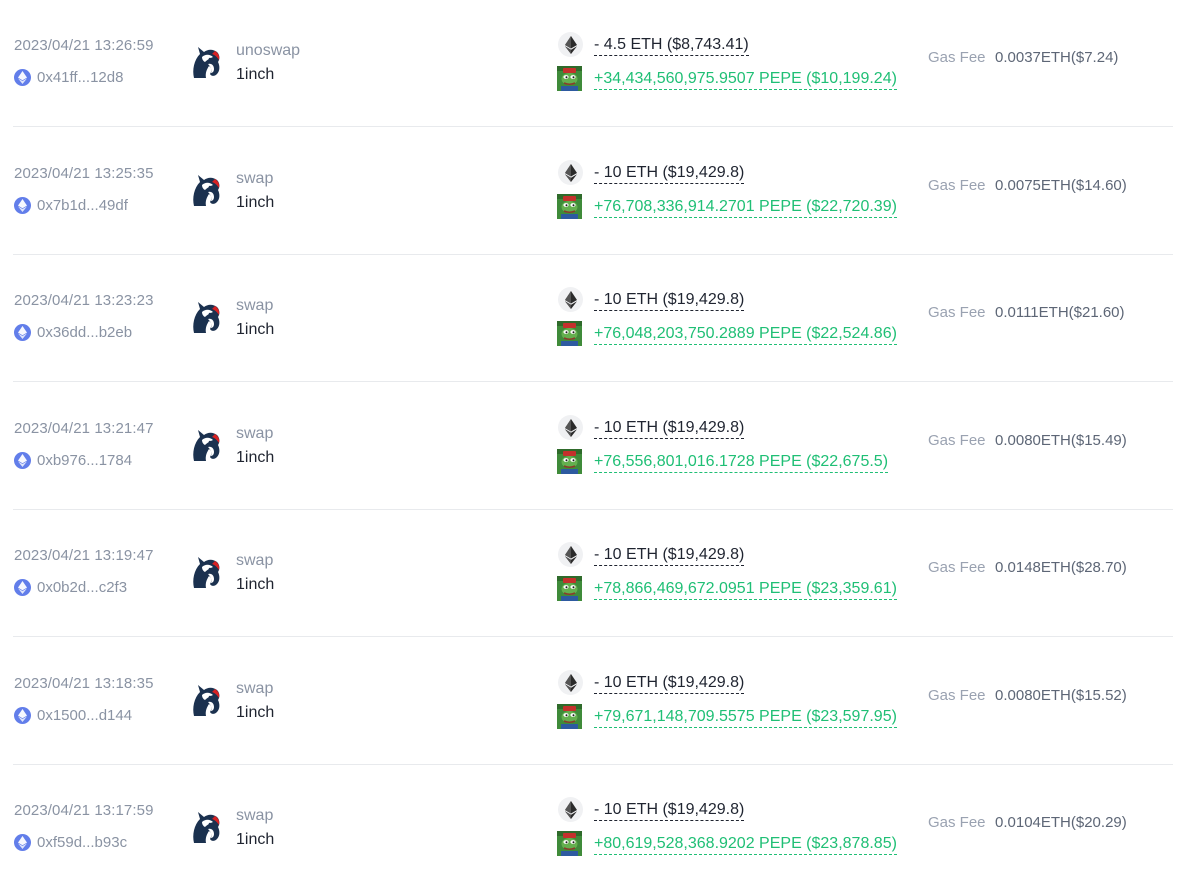  What do you see at coordinates (84, 683) in the screenshot?
I see `tx-time: 2023/04/21 13:18:35` at bounding box center [84, 683].